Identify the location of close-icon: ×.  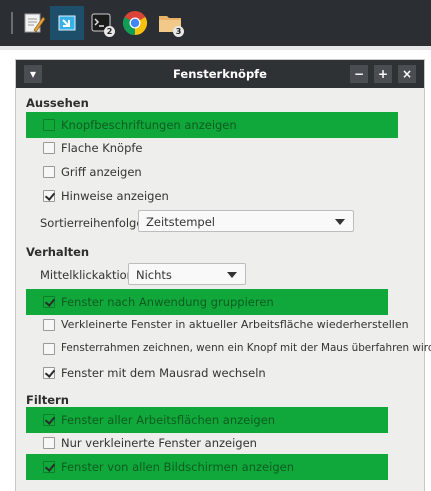
(407, 74).